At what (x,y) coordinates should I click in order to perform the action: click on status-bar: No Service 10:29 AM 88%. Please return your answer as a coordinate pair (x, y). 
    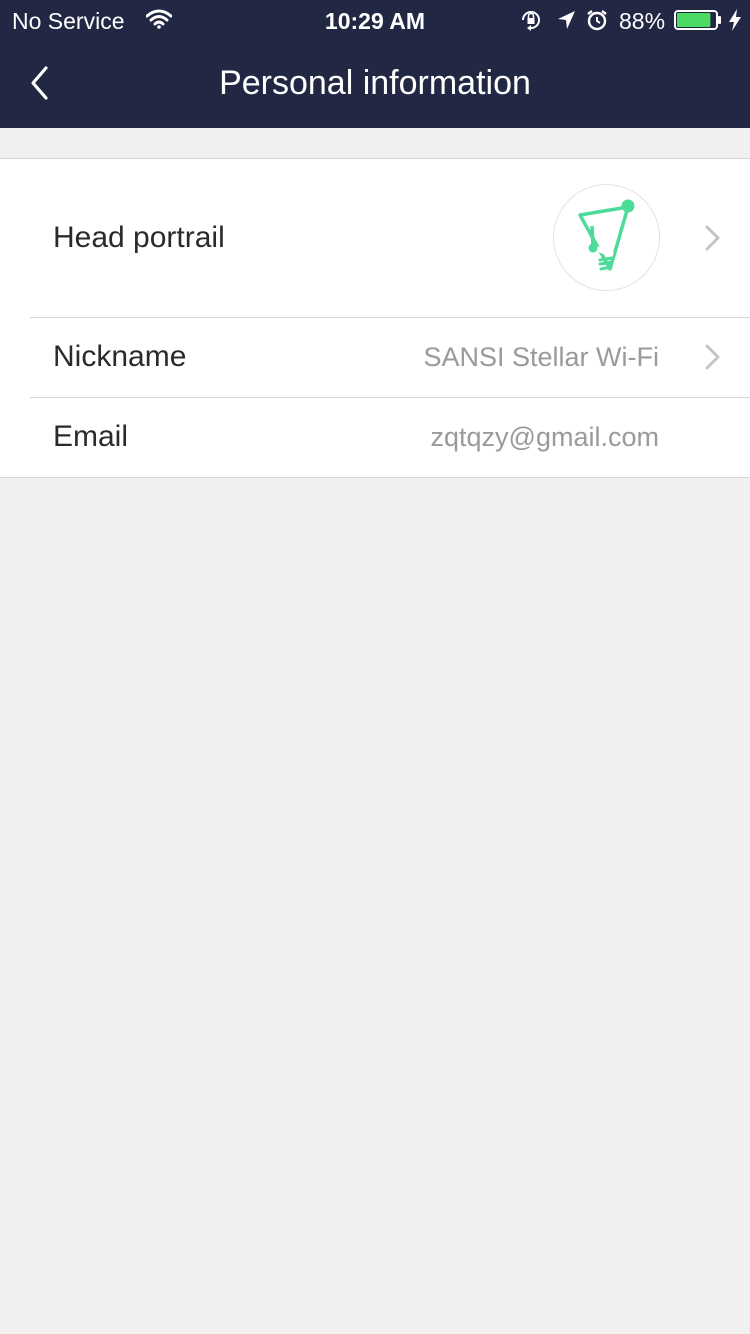
    Looking at the image, I should click on (375, 20).